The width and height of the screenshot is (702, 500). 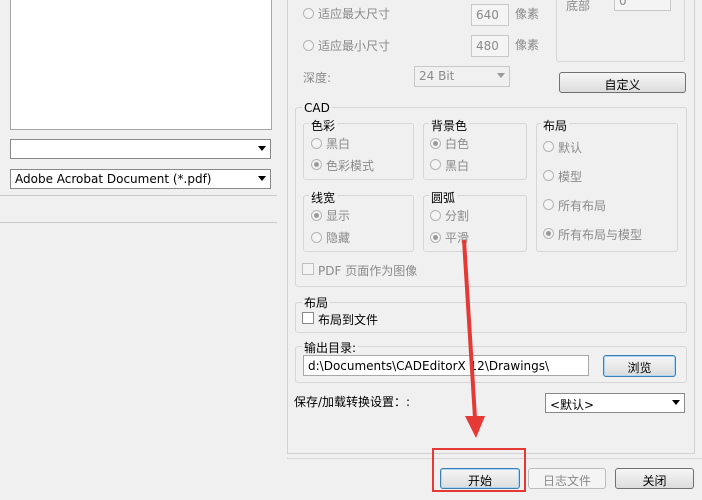 I want to click on pdf-as-image-label: PDF 页面作为图像, so click(x=368, y=271).